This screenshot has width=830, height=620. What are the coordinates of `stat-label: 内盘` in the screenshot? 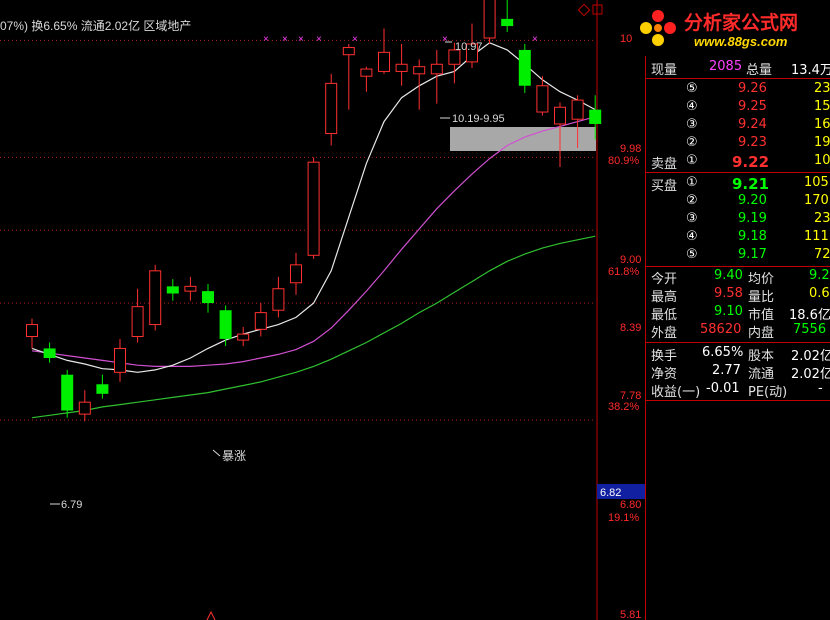 It's located at (761, 333).